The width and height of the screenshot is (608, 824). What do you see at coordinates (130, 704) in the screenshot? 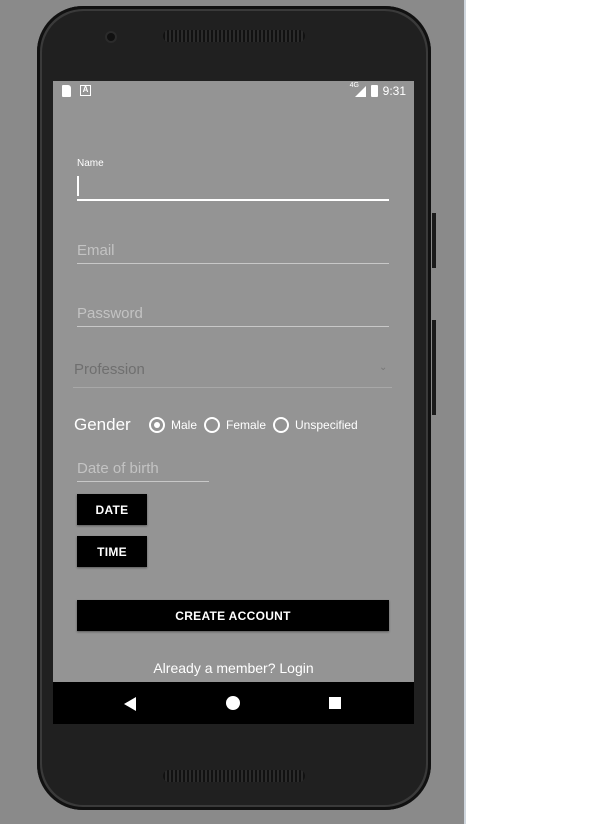
I see `back-triangle-icon` at bounding box center [130, 704].